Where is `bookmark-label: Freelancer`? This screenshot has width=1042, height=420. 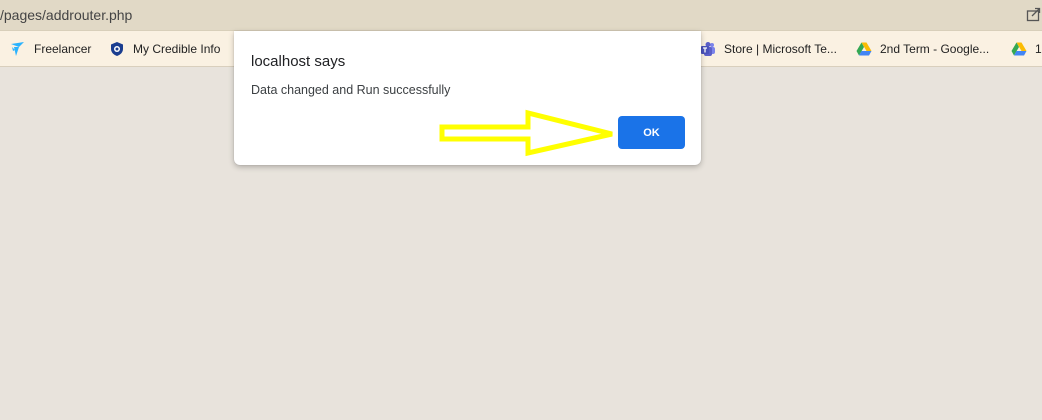 bookmark-label: Freelancer is located at coordinates (63, 49).